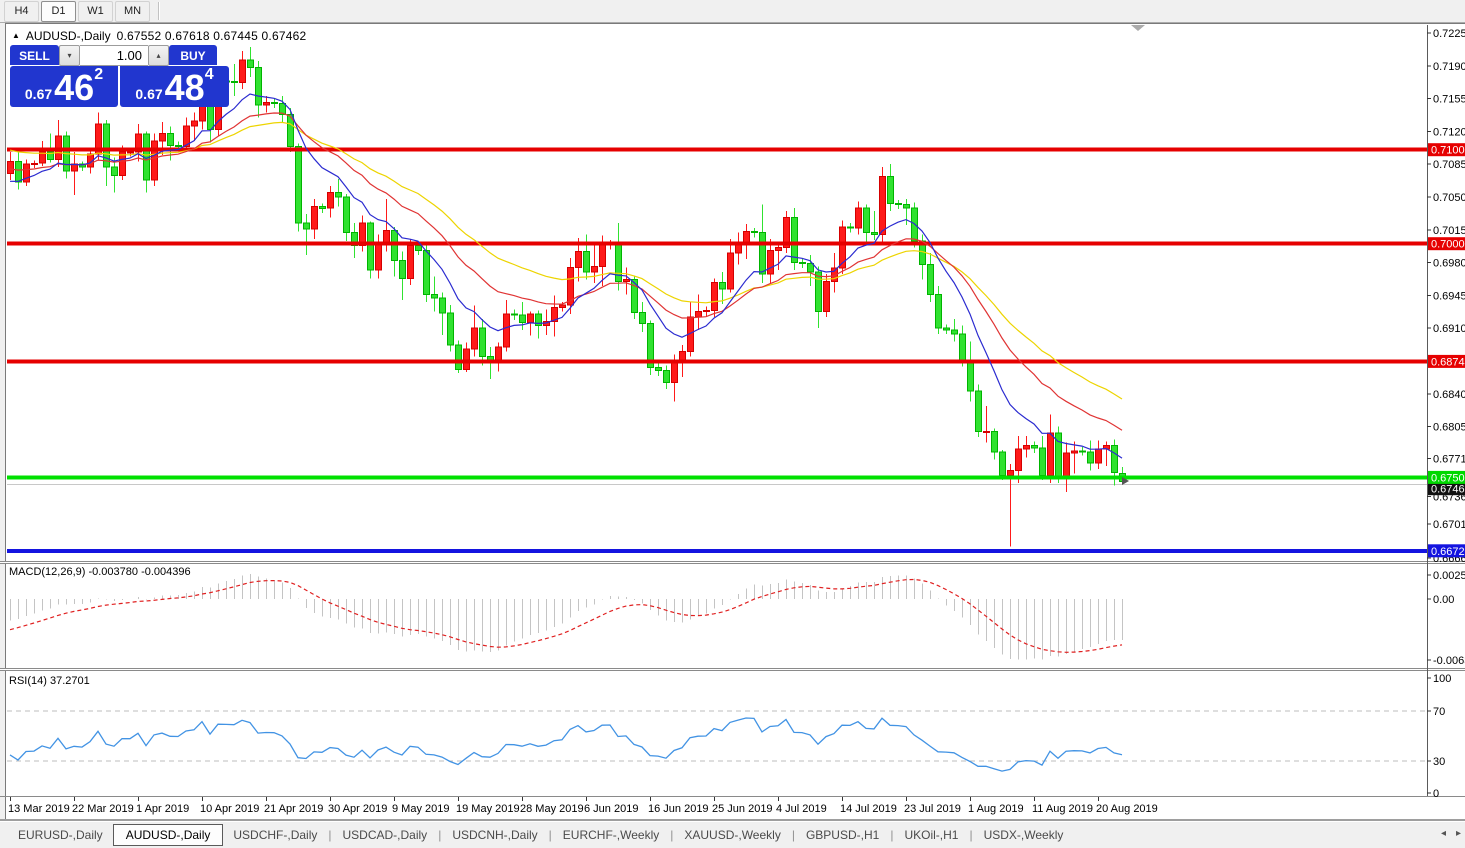 The image size is (1465, 848). What do you see at coordinates (211, 36) in the screenshot?
I see `ohlc-values: 0.67552 0.67618 0.67445 0.67462` at bounding box center [211, 36].